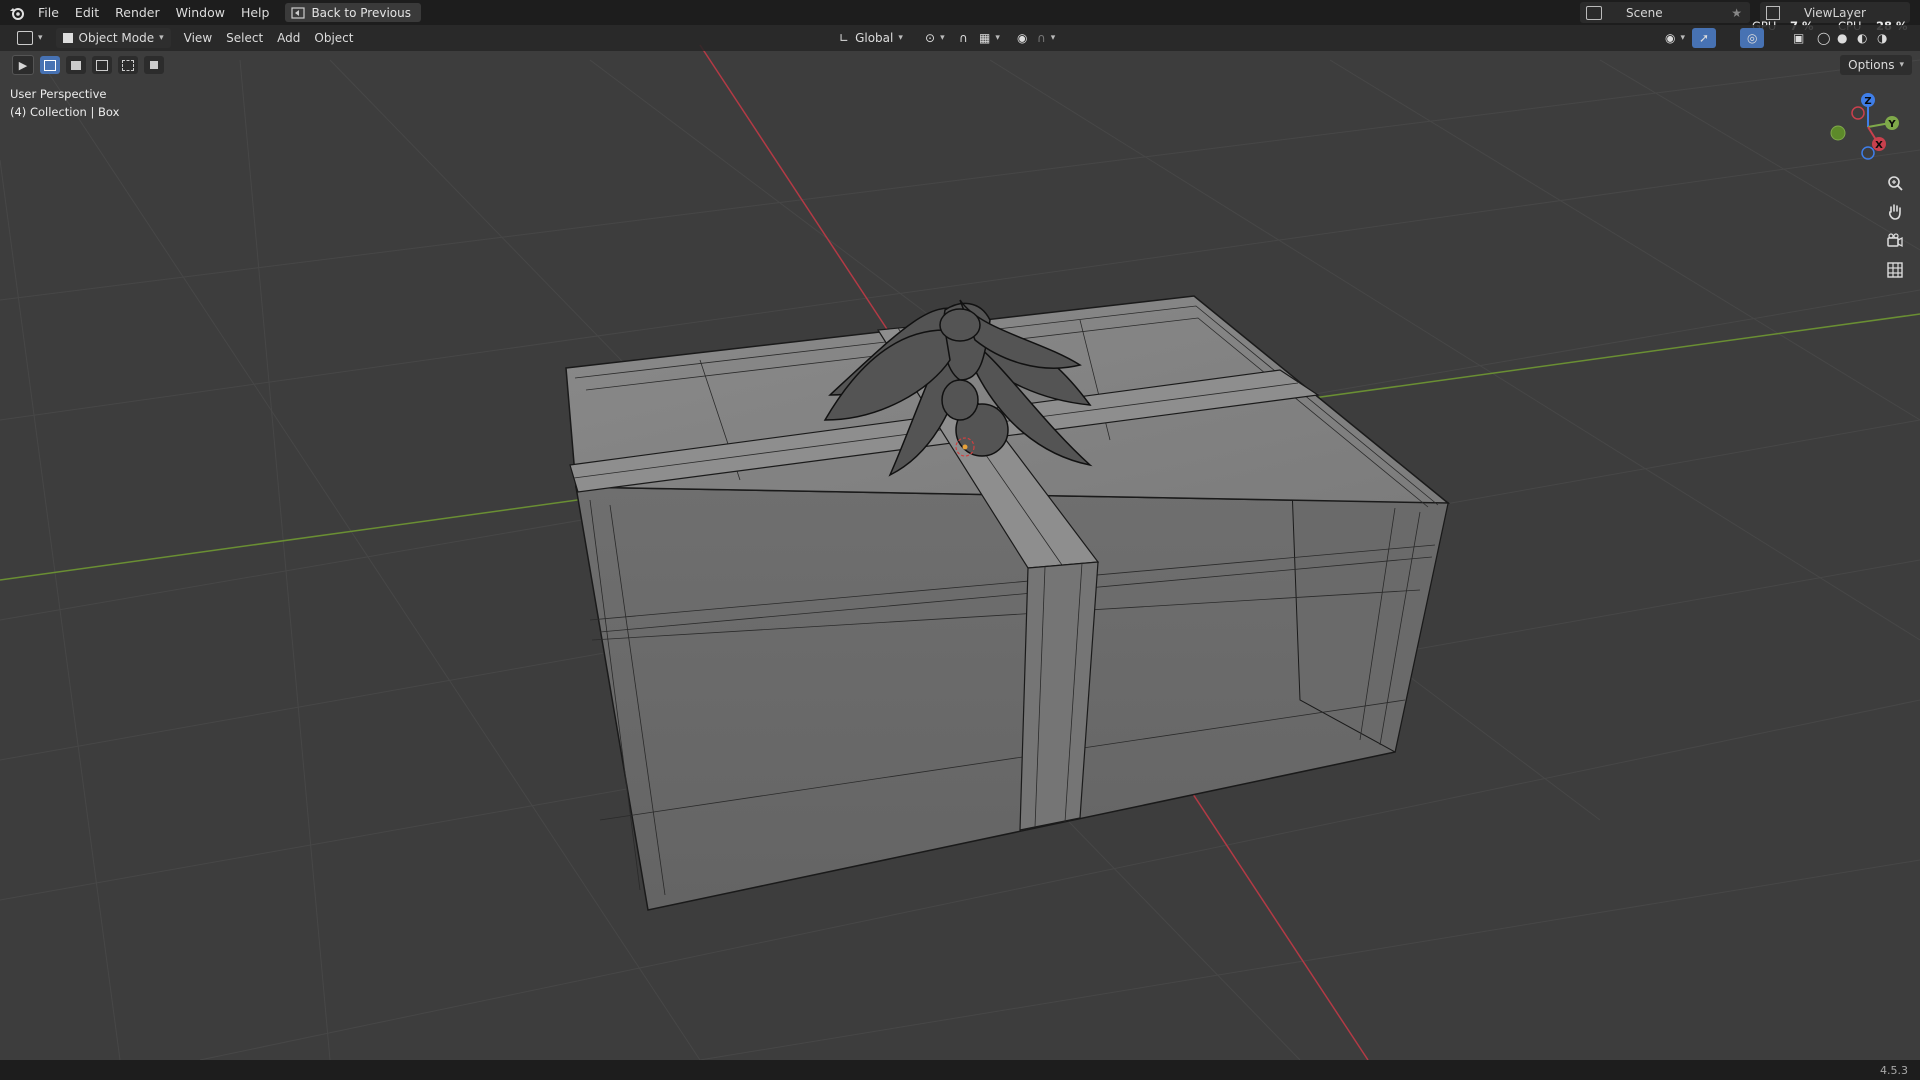  I want to click on header-menu-add: Add, so click(288, 38).